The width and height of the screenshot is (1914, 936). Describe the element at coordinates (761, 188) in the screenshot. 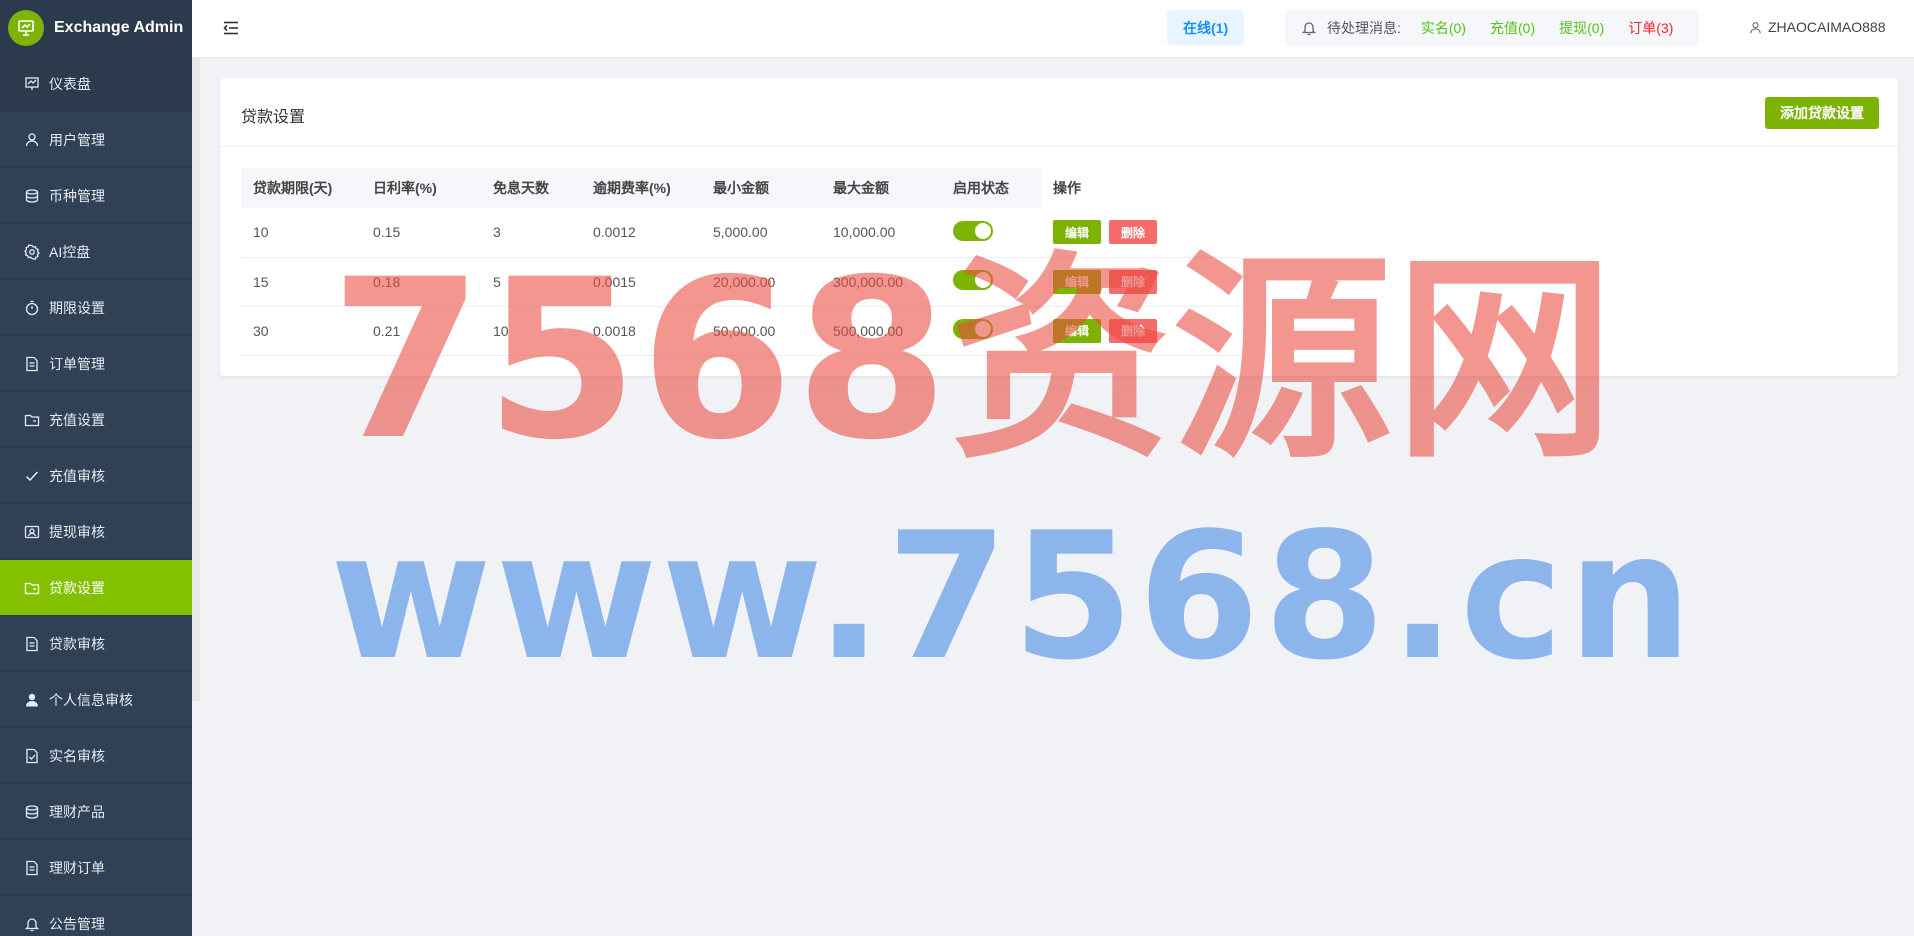

I see `column-header-min-amount: 最小金额` at that location.